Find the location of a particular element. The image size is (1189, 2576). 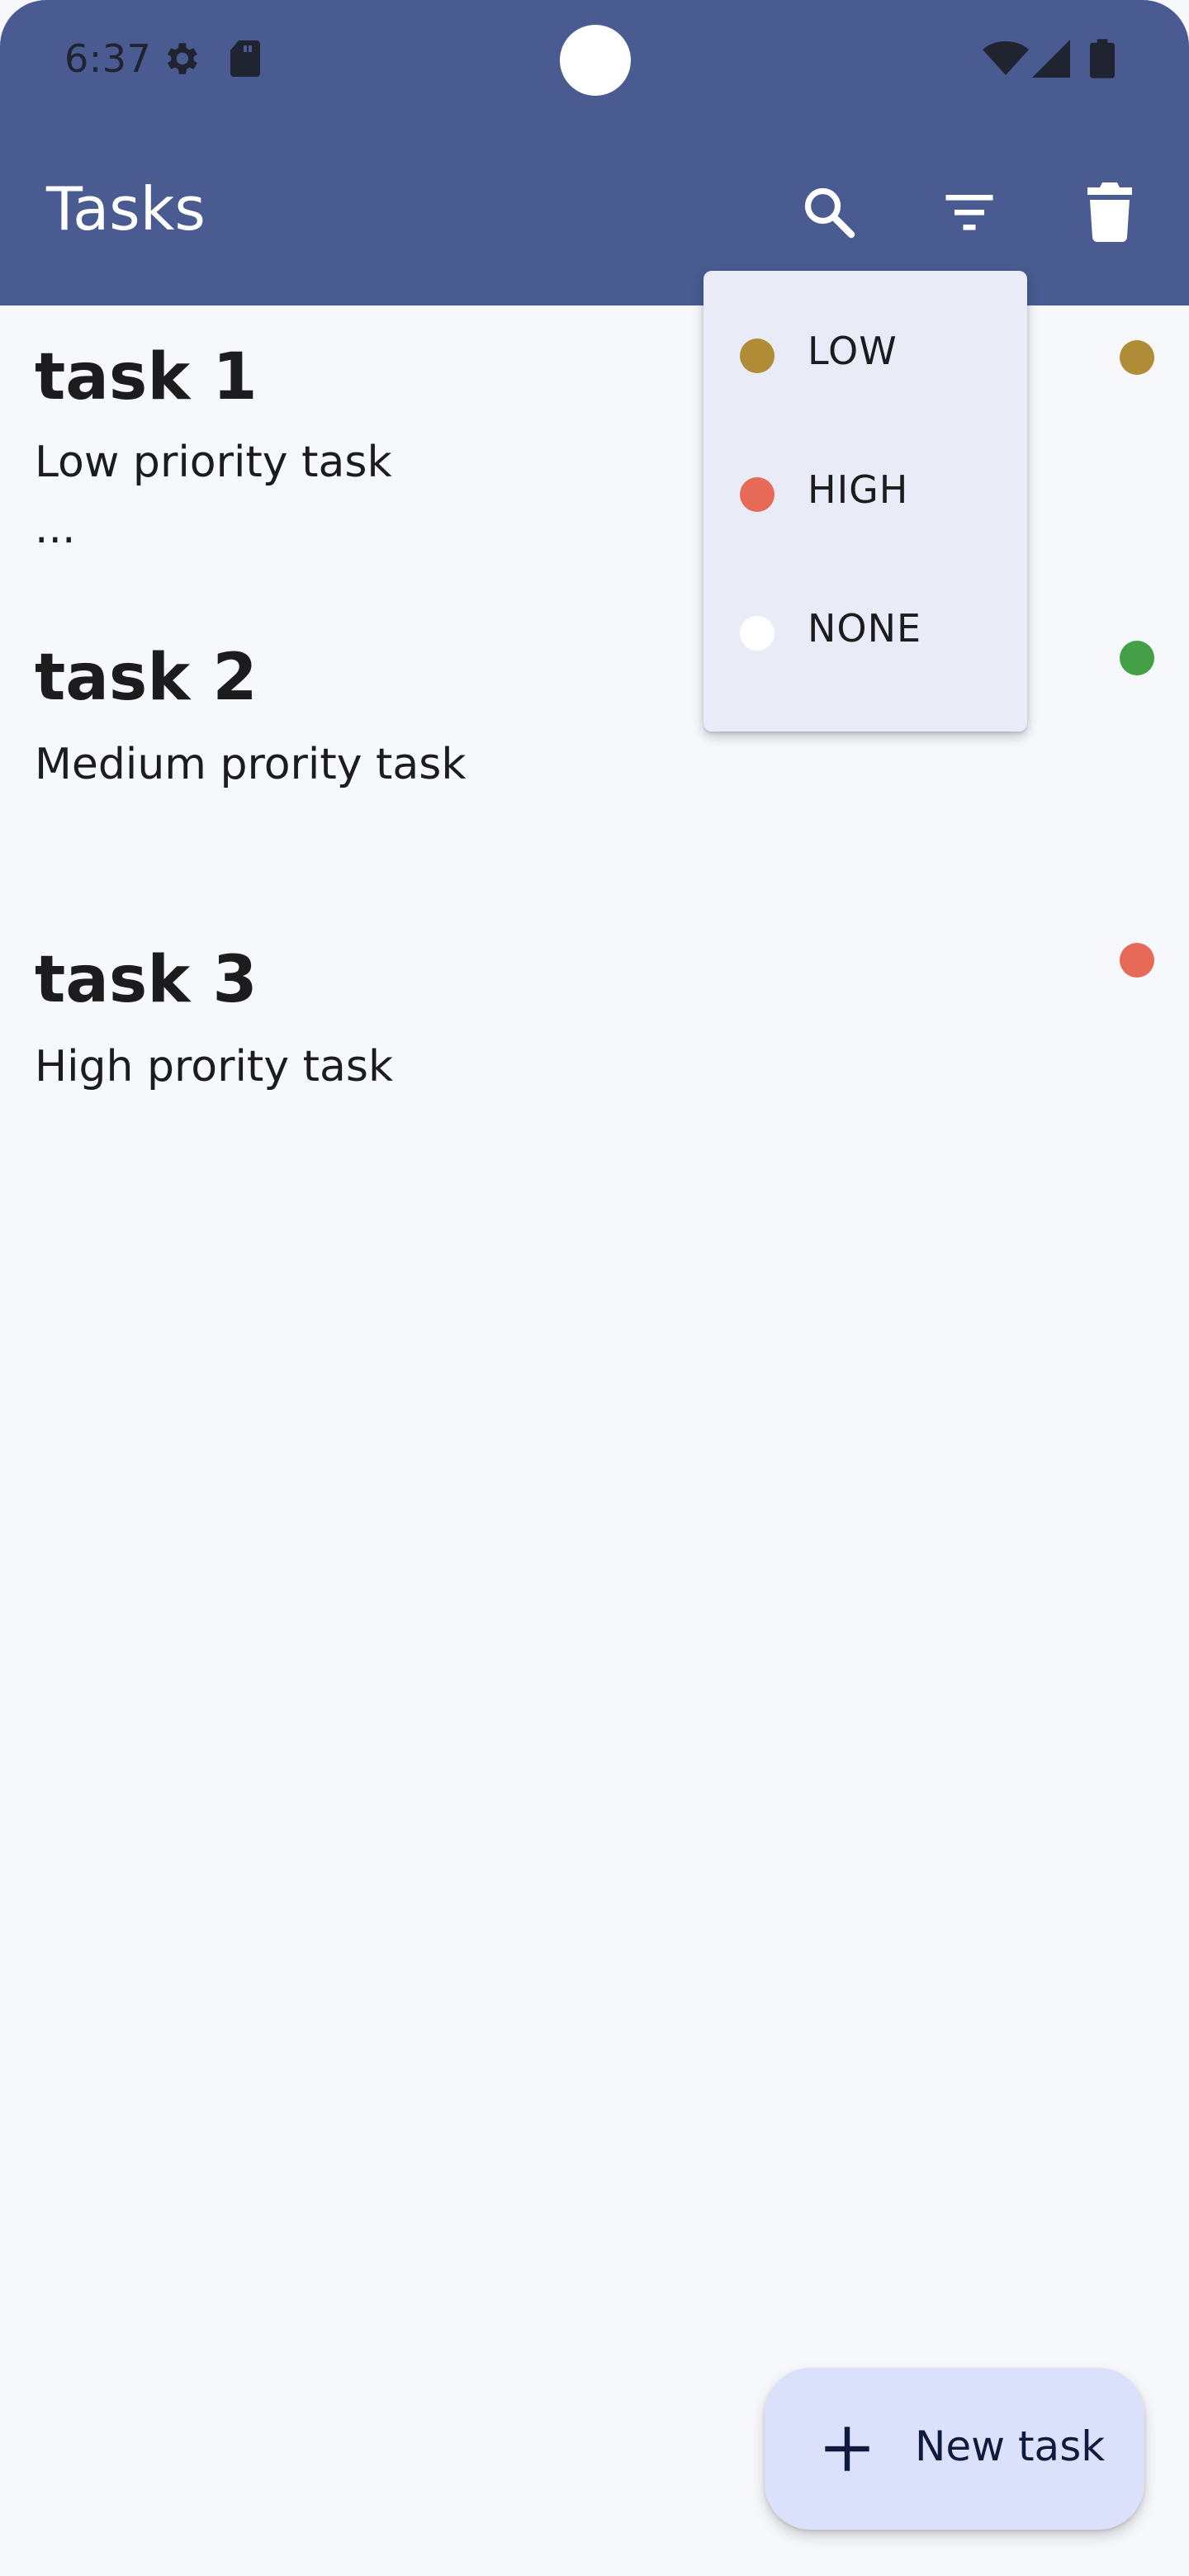

filter-icon is located at coordinates (969, 212).